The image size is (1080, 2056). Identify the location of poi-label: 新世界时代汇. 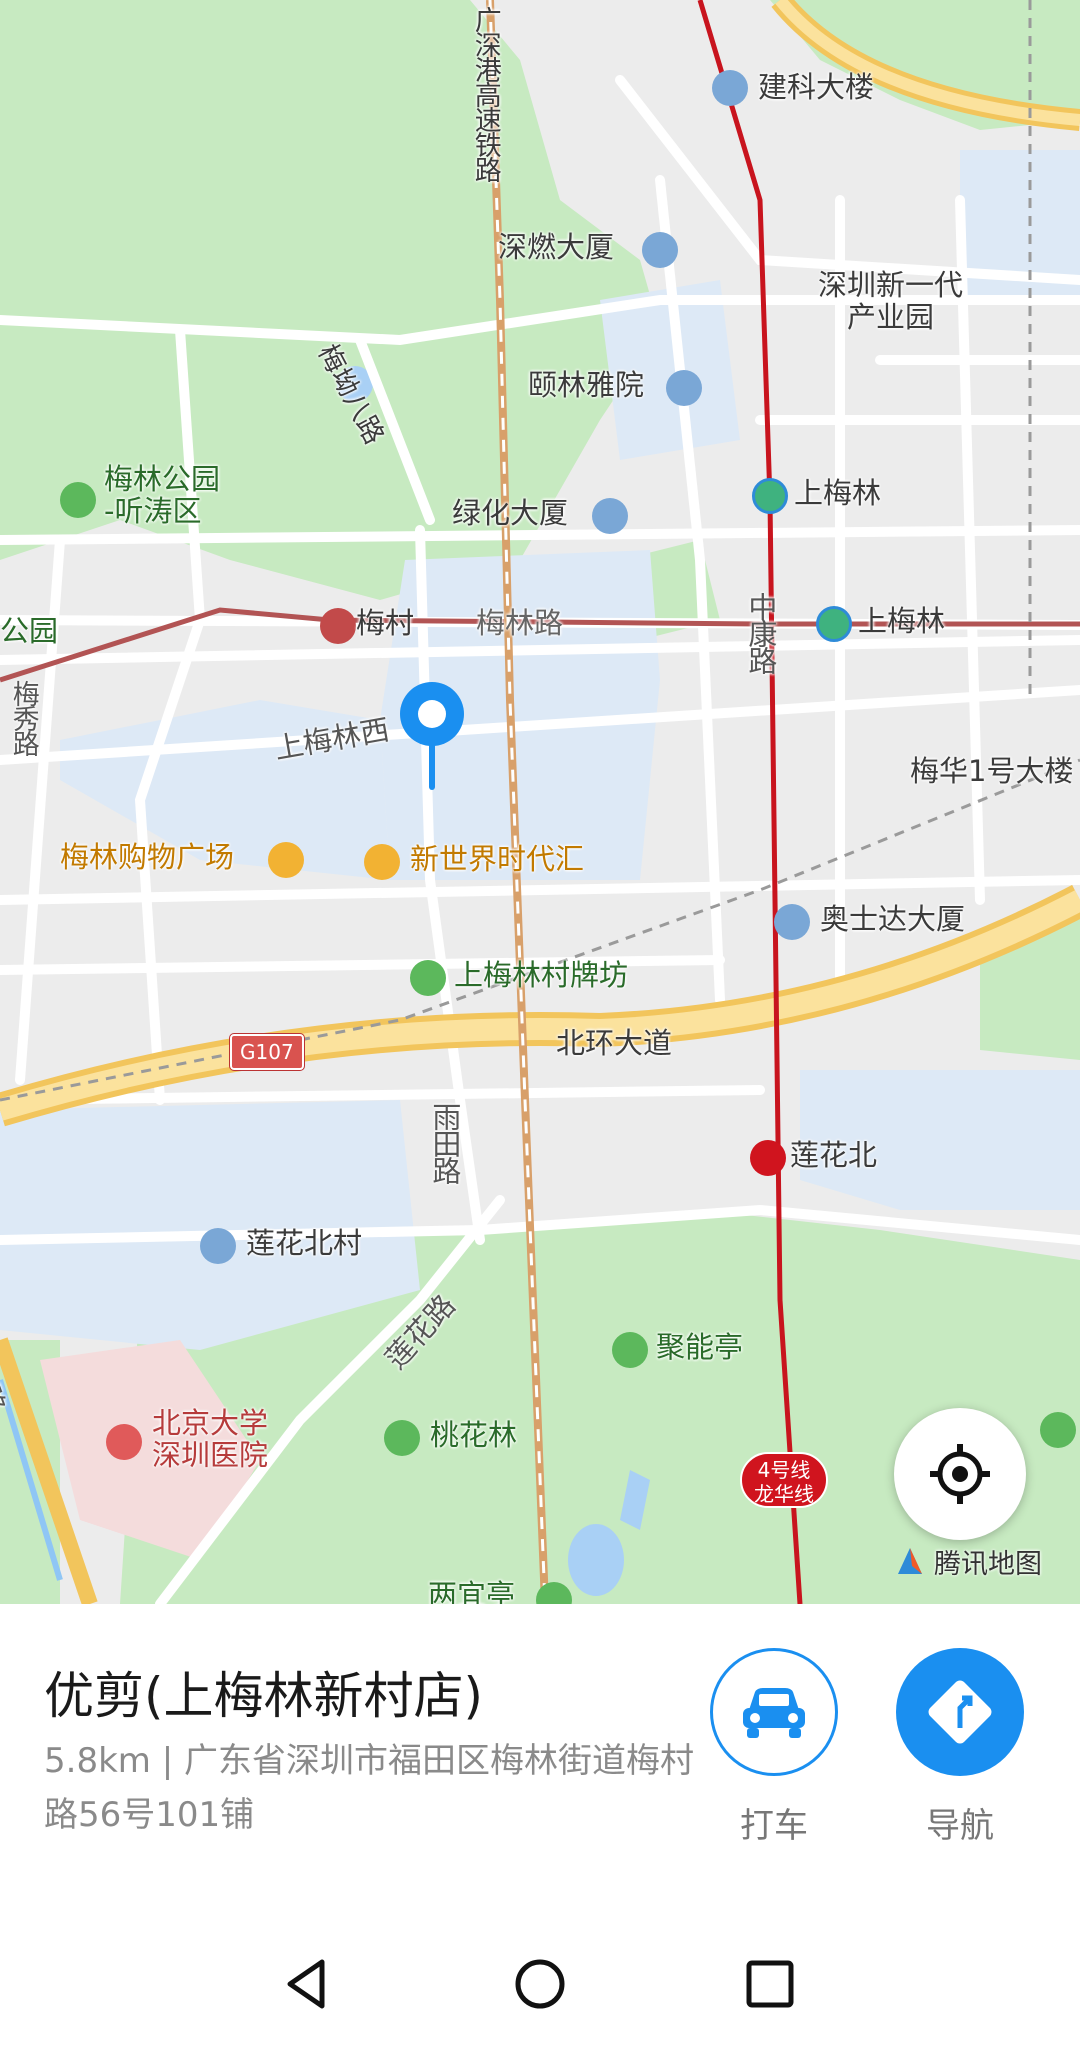
(497, 859).